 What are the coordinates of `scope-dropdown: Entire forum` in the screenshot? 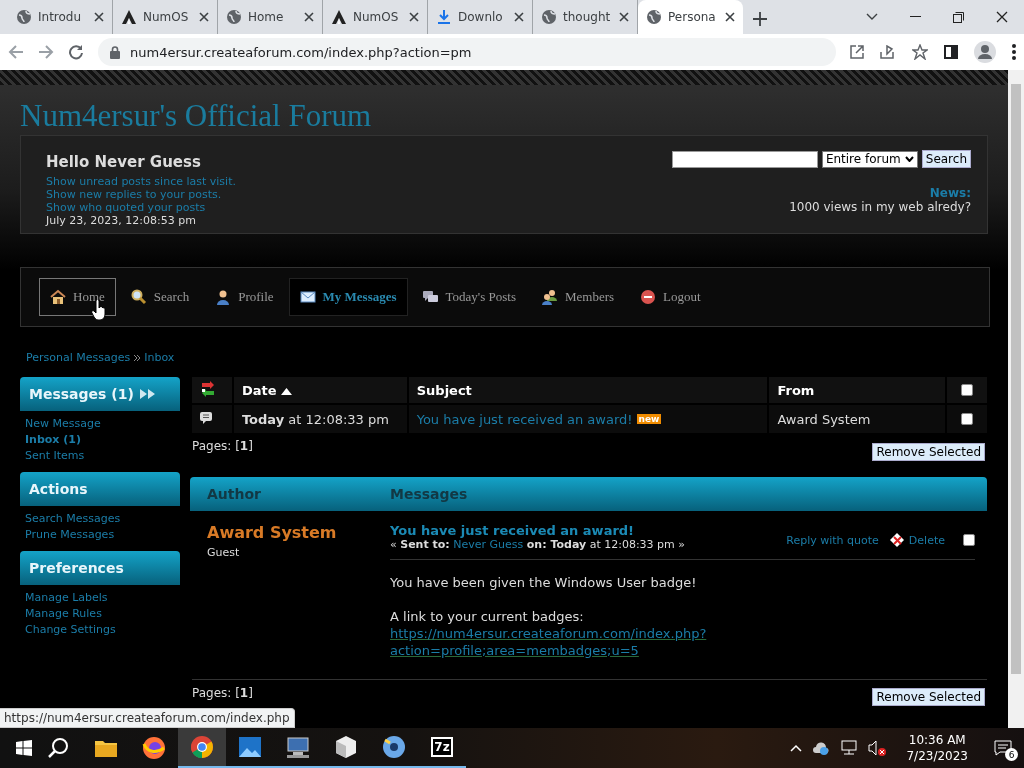 It's located at (869, 159).